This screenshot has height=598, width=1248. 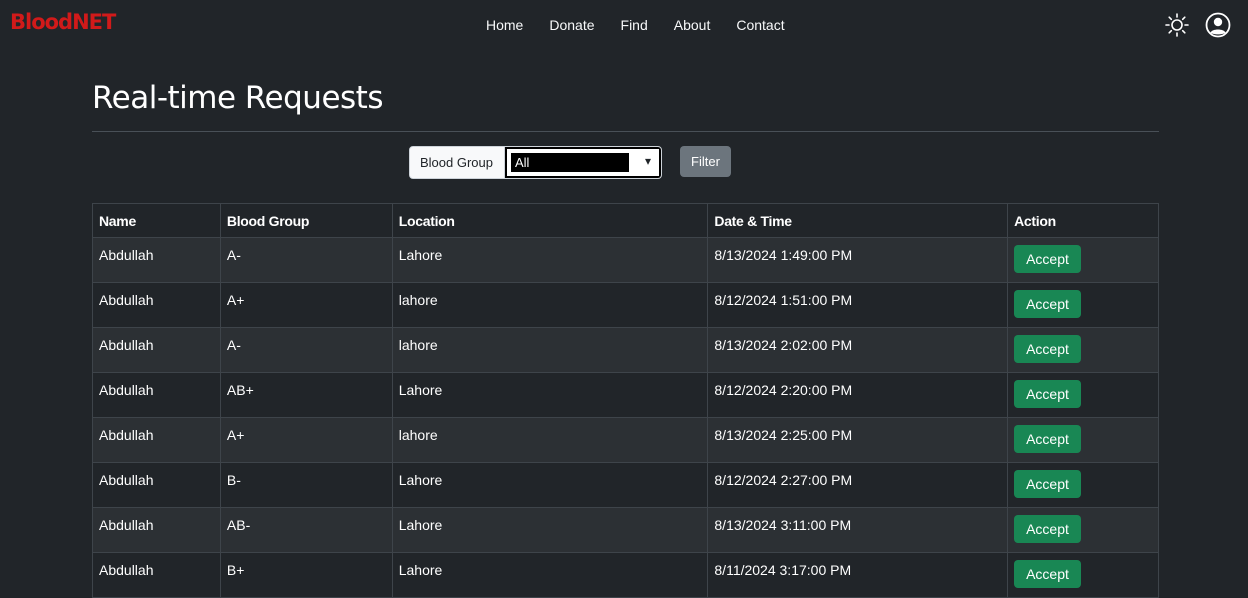 I want to click on blood-group-filter: Blood Group All ▾, so click(x=535, y=162).